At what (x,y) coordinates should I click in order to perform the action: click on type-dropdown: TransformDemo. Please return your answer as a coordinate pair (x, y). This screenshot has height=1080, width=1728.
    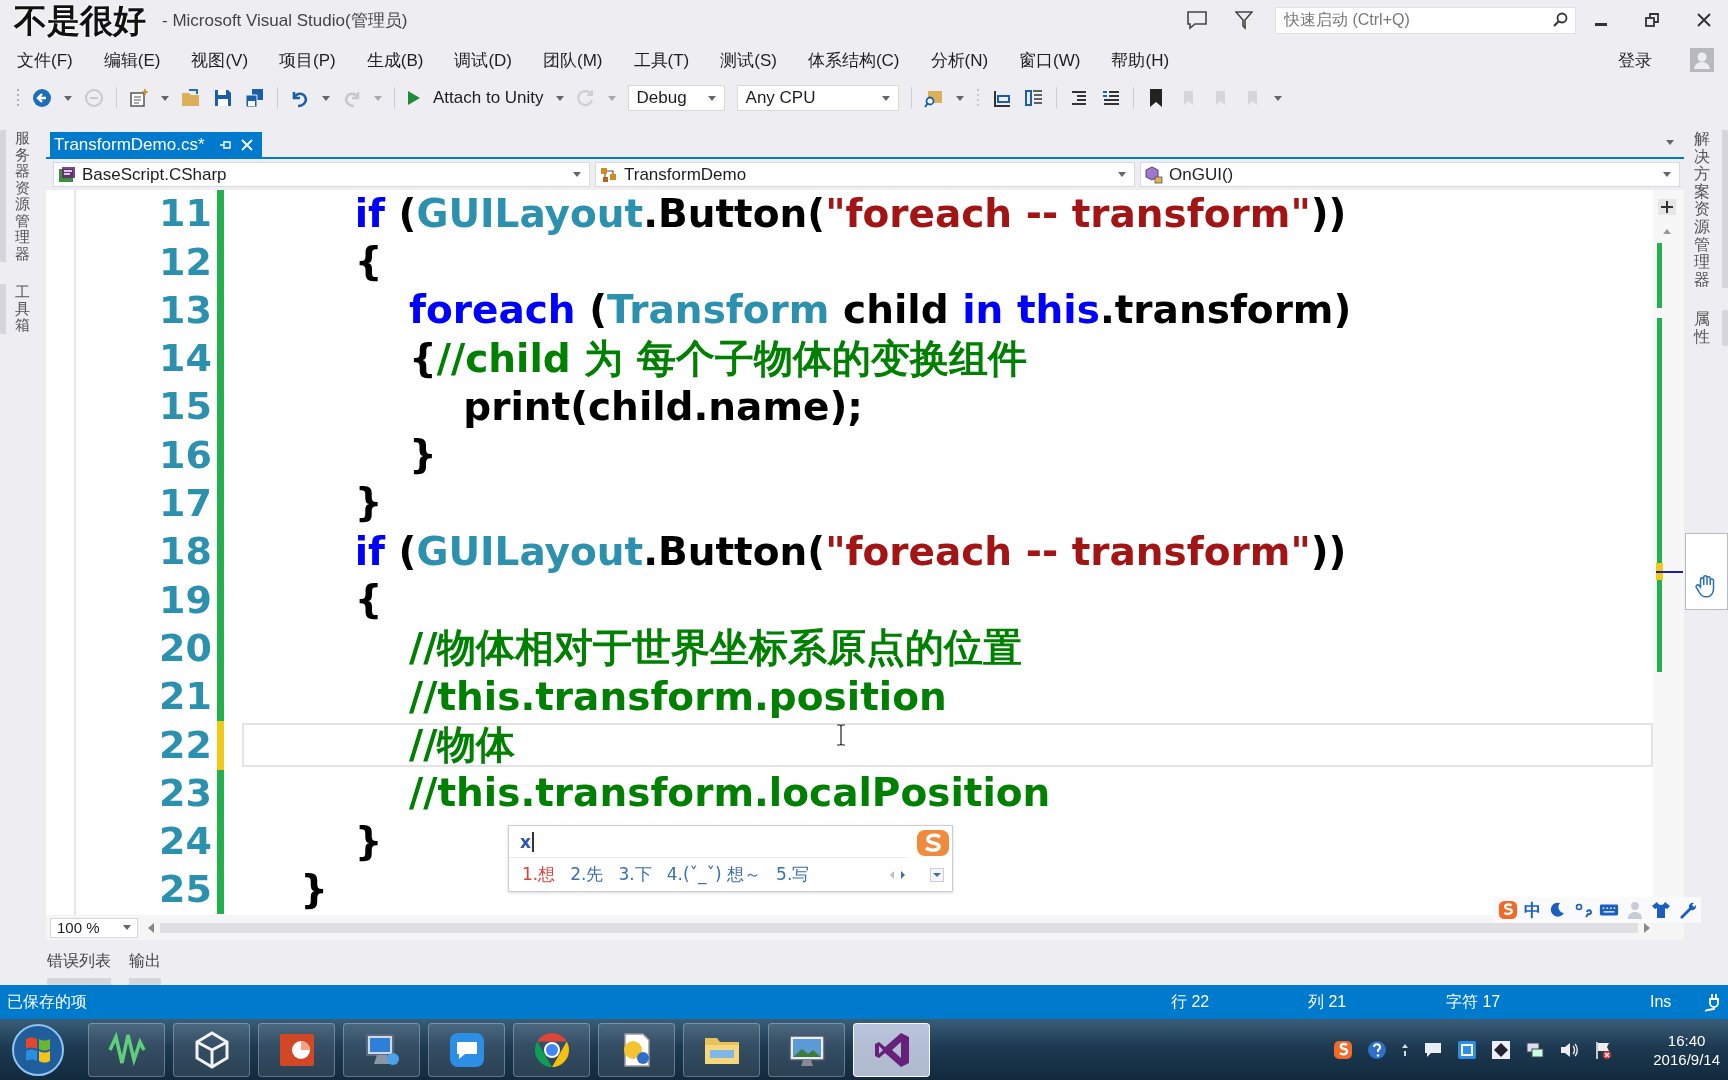
    Looking at the image, I should click on (865, 174).